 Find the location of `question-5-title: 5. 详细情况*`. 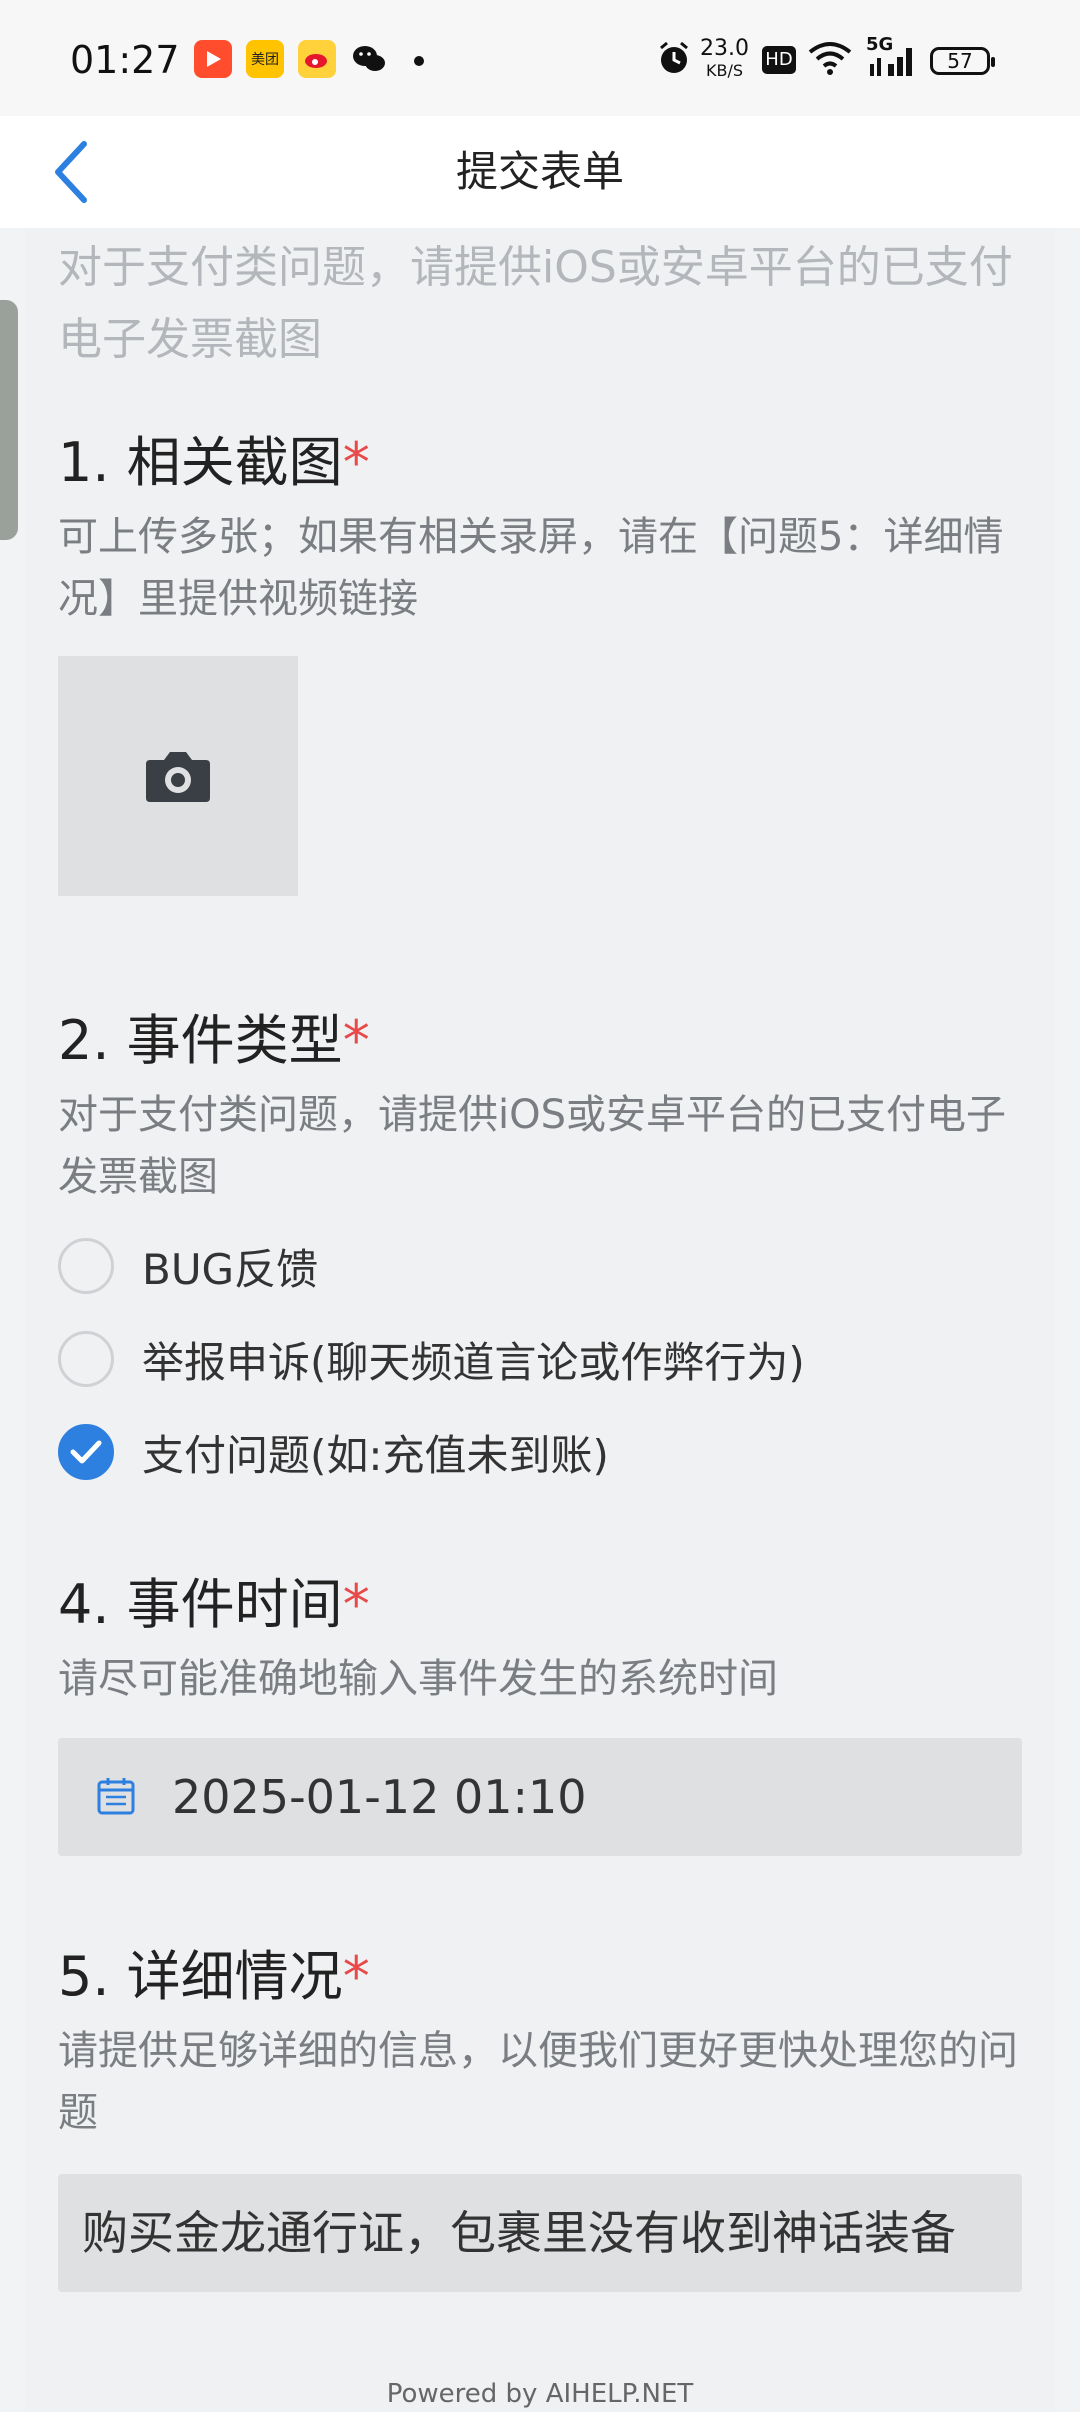

question-5-title: 5. 详细情况* is located at coordinates (538, 1971).